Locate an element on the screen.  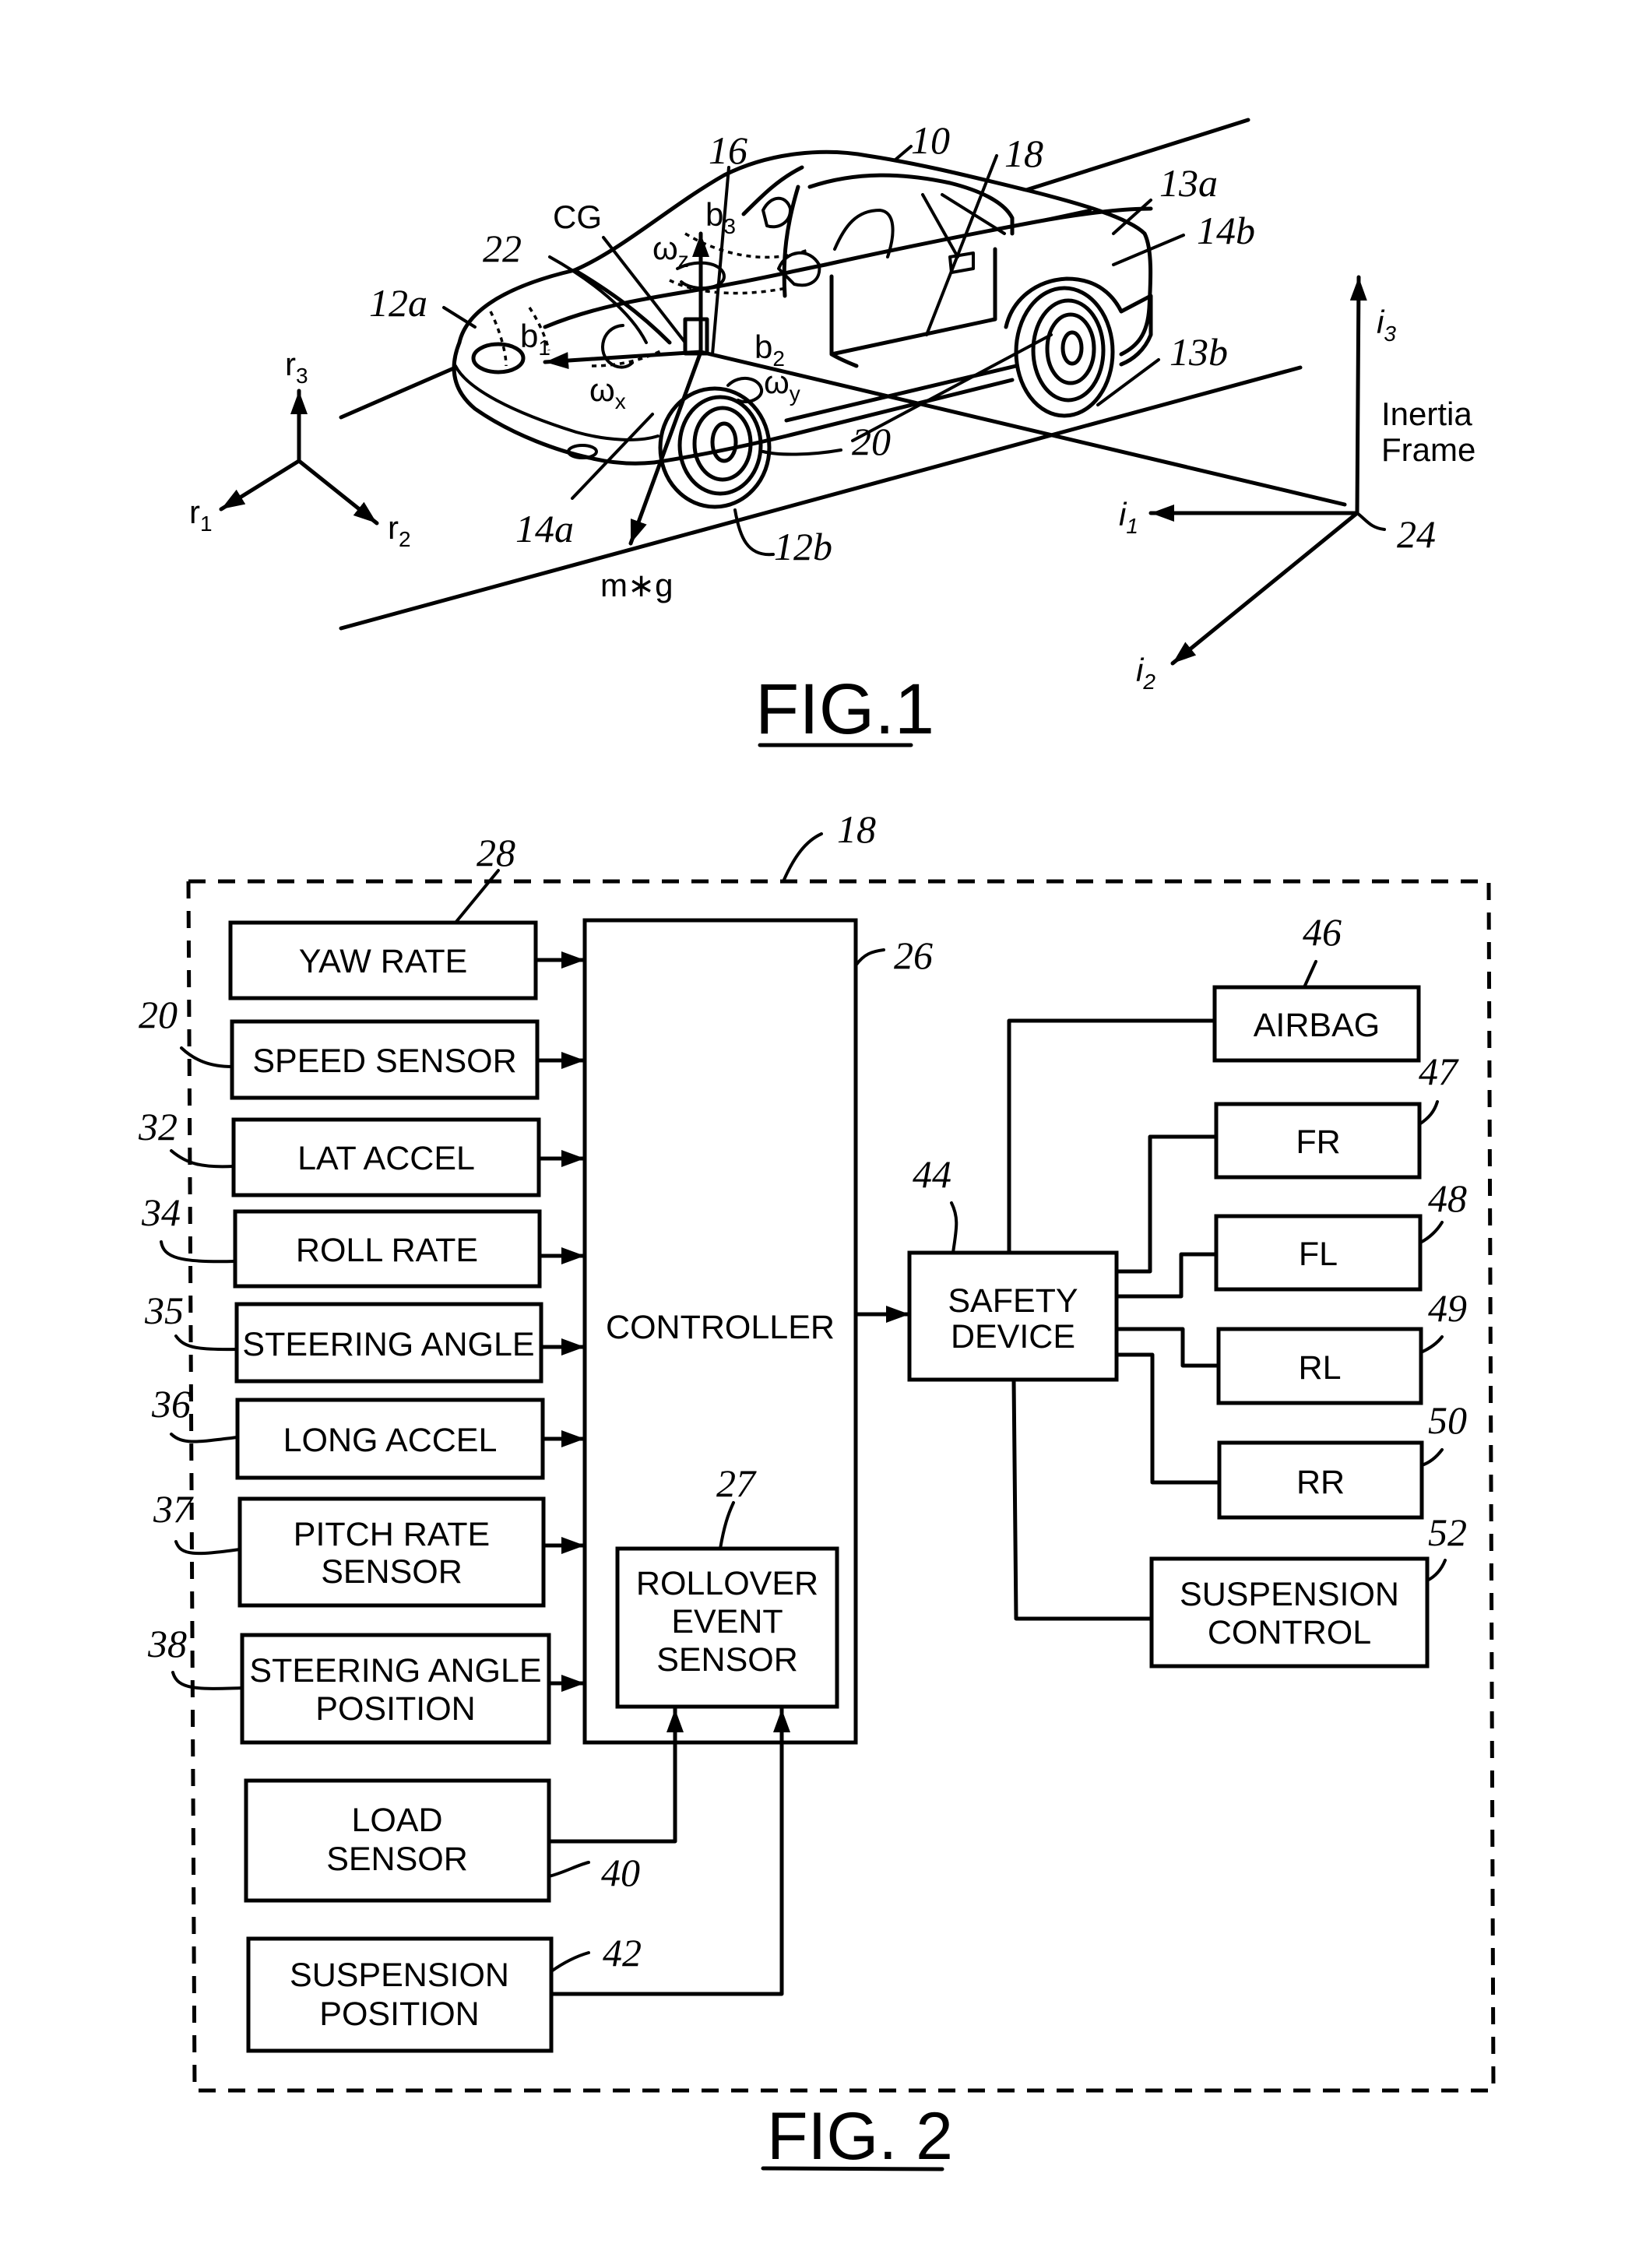
ref-47: 47 is located at coordinates (1439, 1072).